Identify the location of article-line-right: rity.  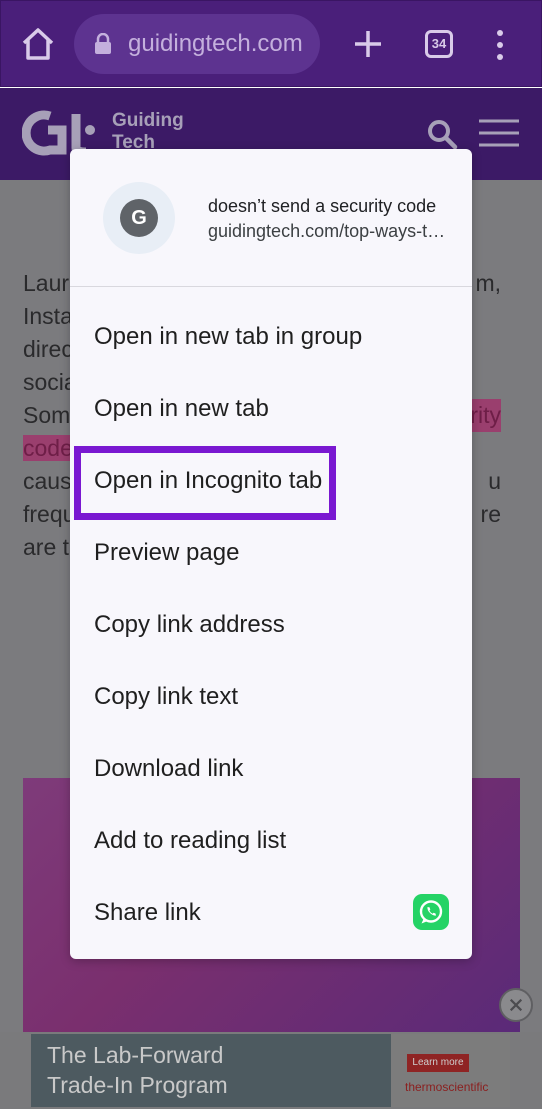
(485, 415).